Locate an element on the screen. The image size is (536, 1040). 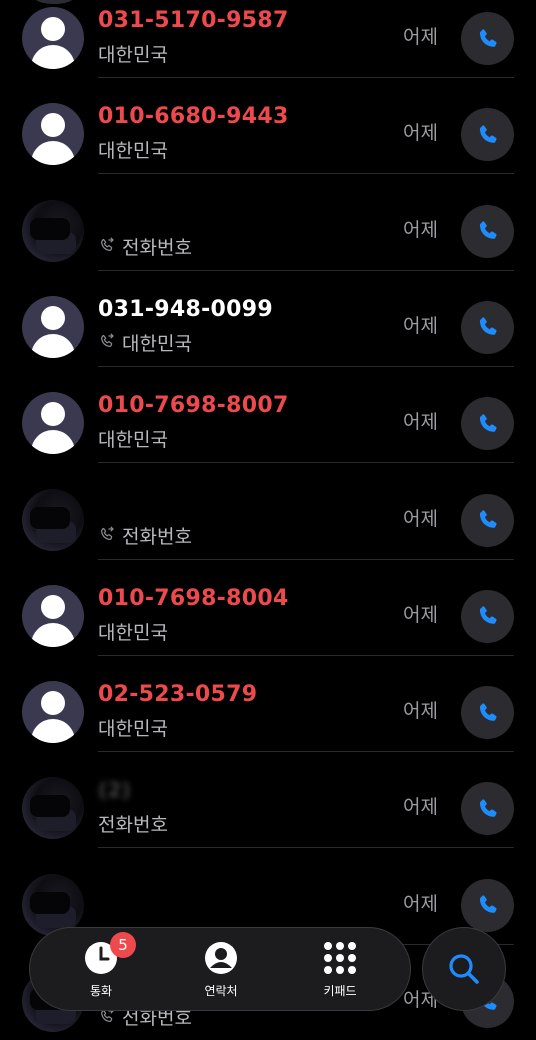
call-log-row: 02-523-0579 대한민국 어제 is located at coordinates (268, 704).